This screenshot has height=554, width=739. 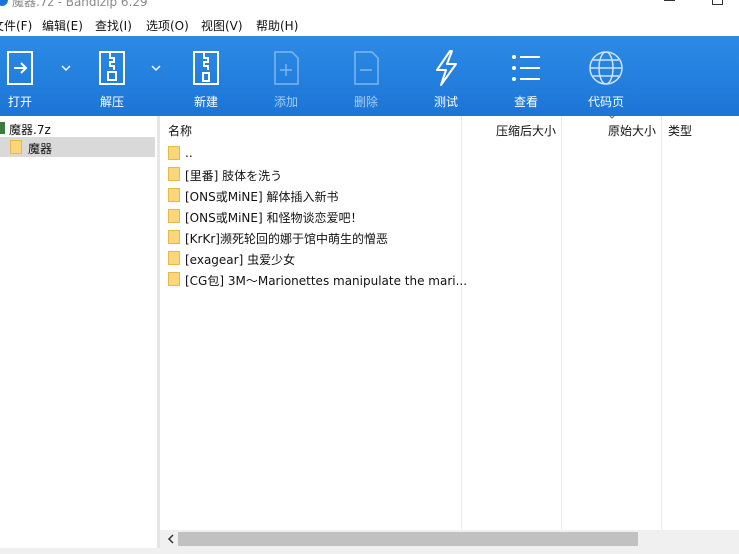 I want to click on delete-file-icon, so click(x=366, y=68).